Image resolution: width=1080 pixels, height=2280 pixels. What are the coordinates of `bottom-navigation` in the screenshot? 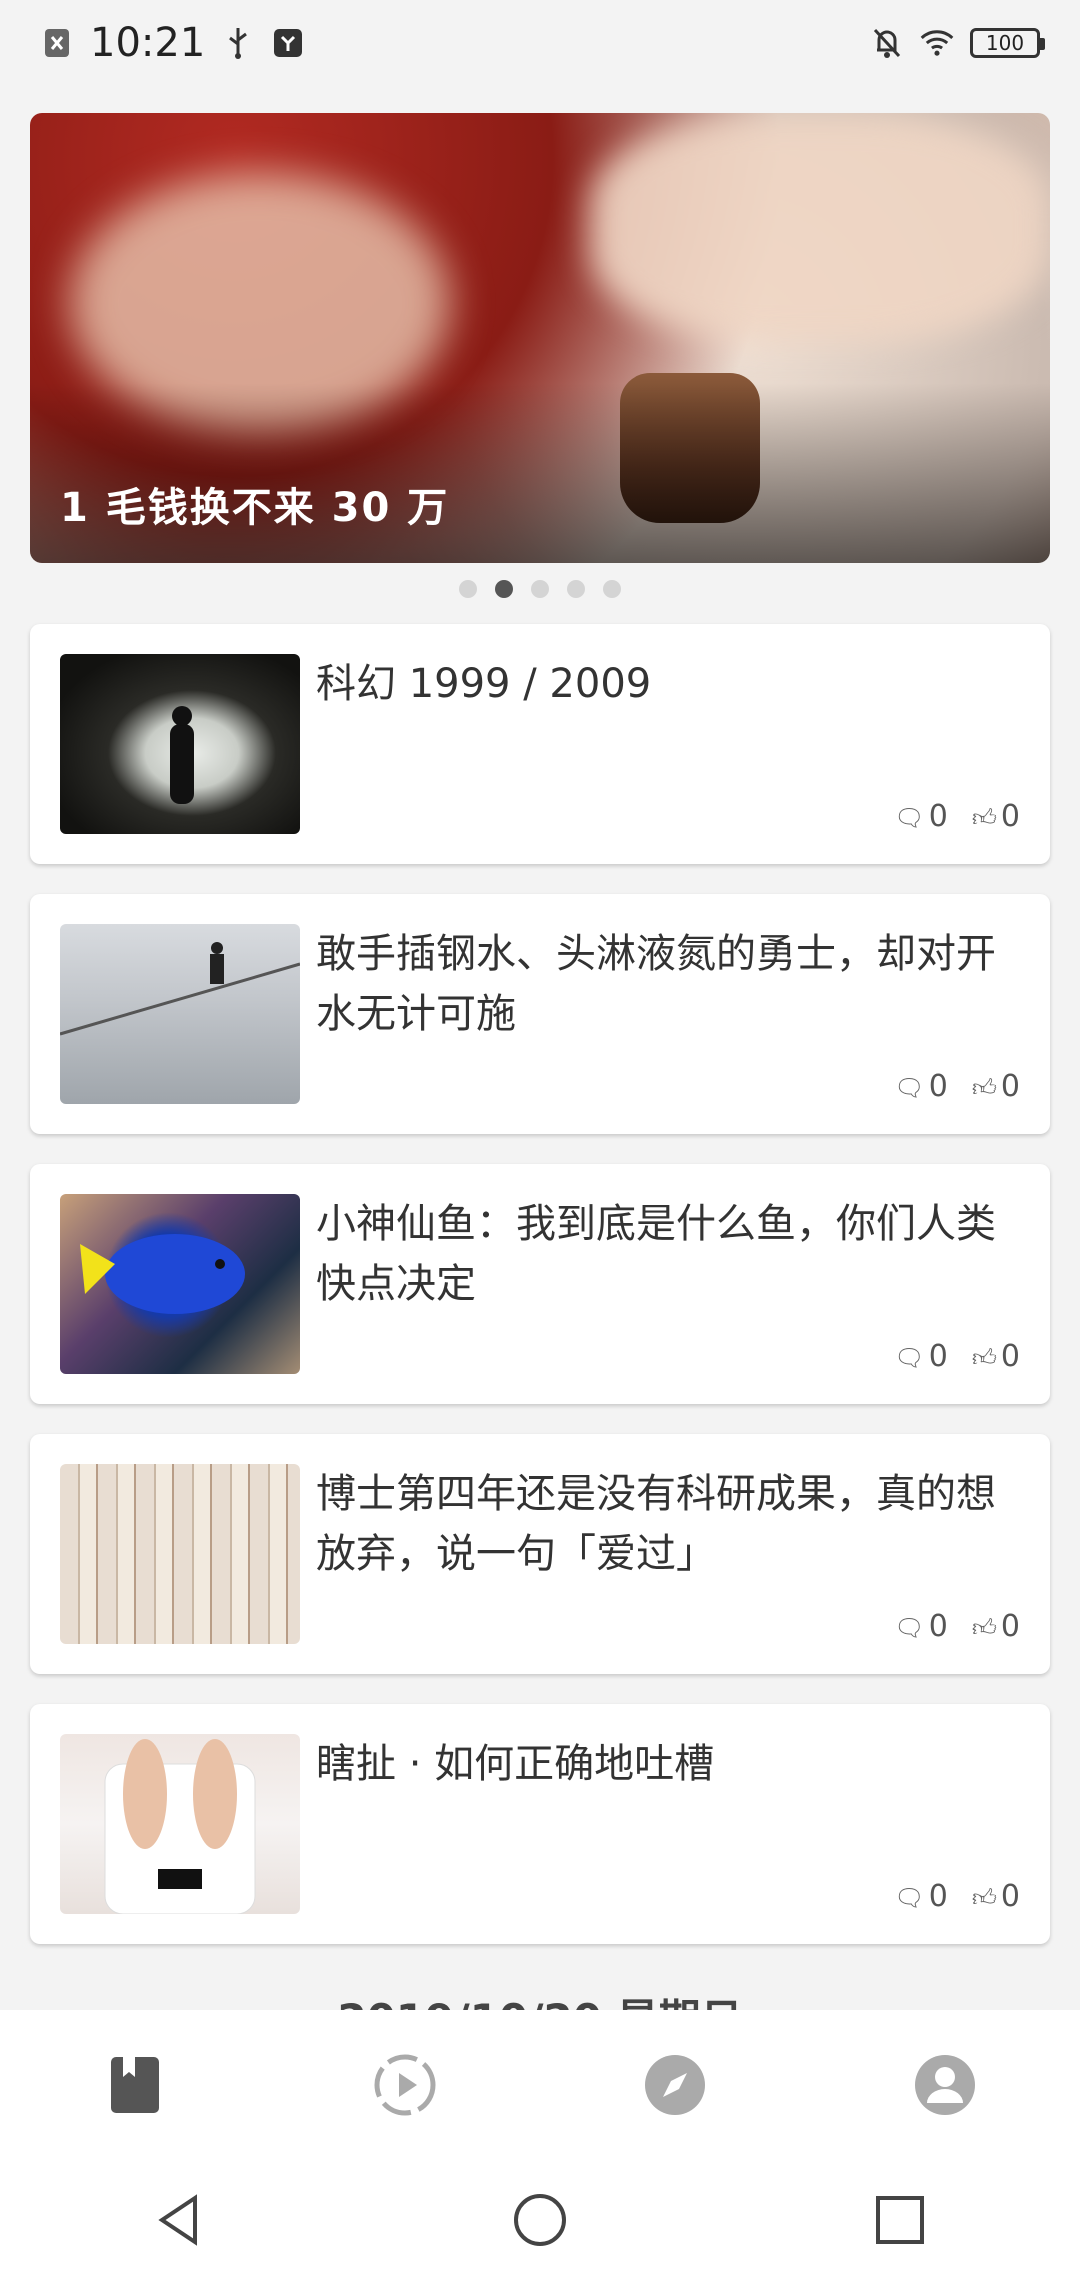 It's located at (540, 2085).